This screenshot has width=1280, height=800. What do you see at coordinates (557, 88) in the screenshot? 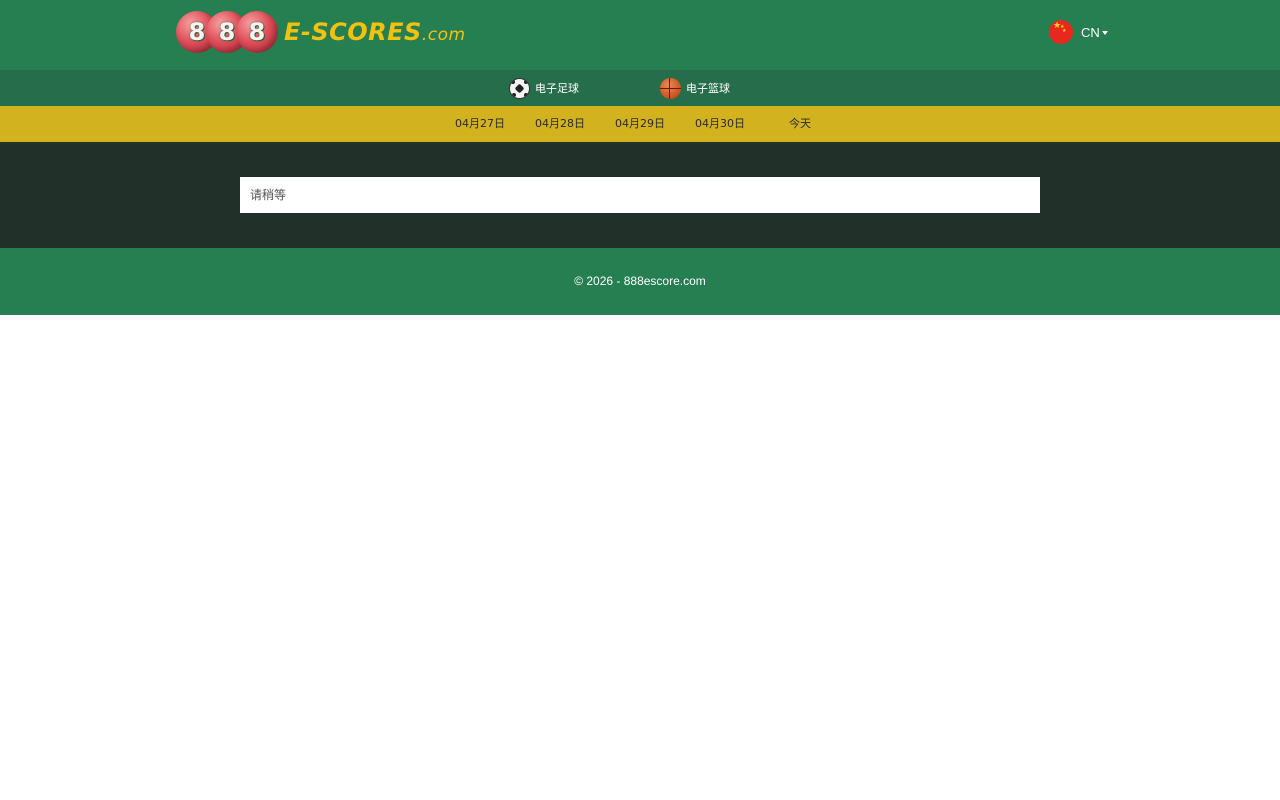
I see `nav-e-soccer-label: 电子足球` at bounding box center [557, 88].